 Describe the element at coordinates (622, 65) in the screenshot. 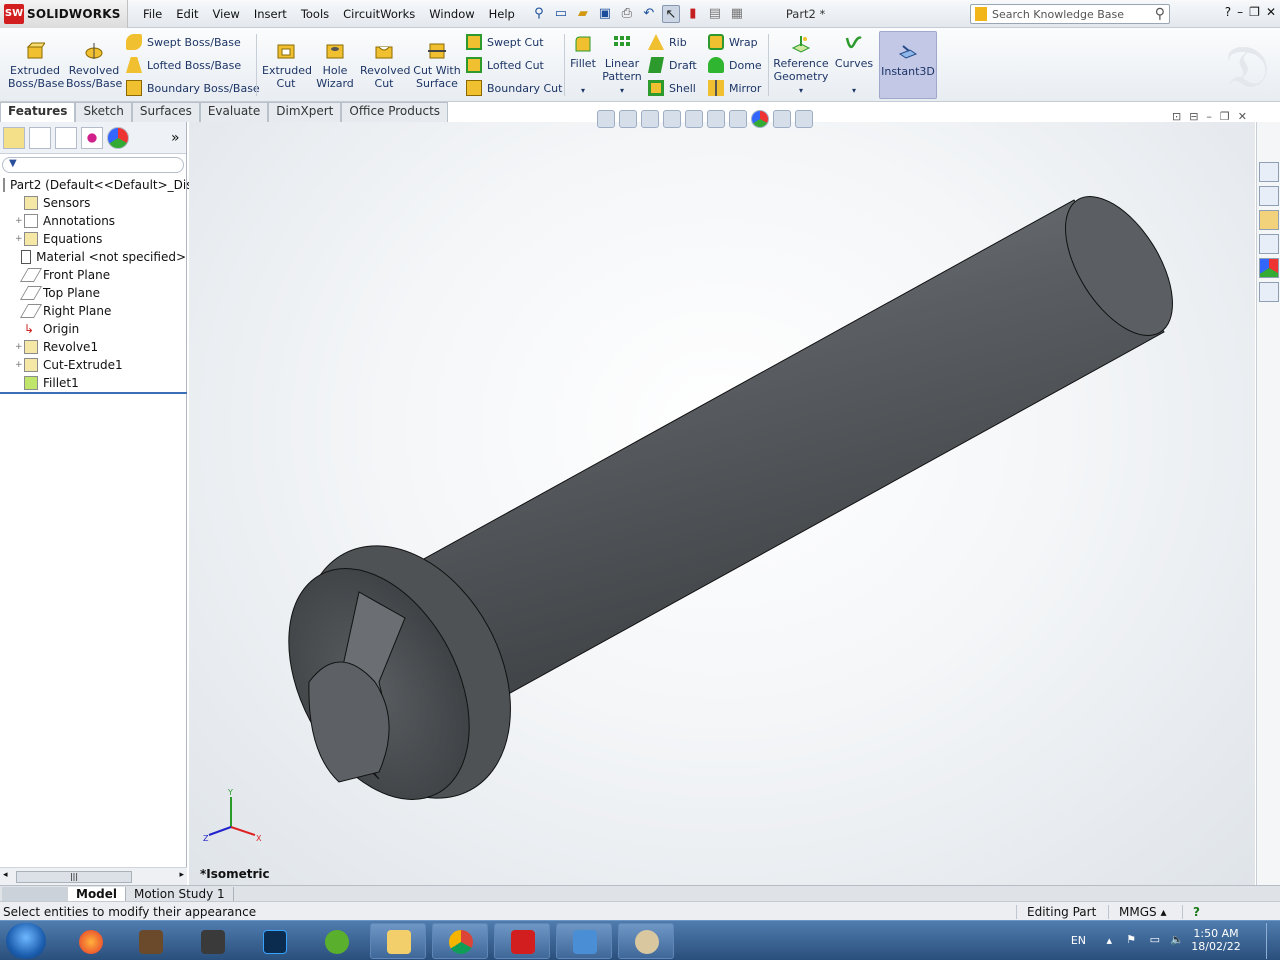

I see `linear-pattern-button: Linear Pattern ▾` at that location.